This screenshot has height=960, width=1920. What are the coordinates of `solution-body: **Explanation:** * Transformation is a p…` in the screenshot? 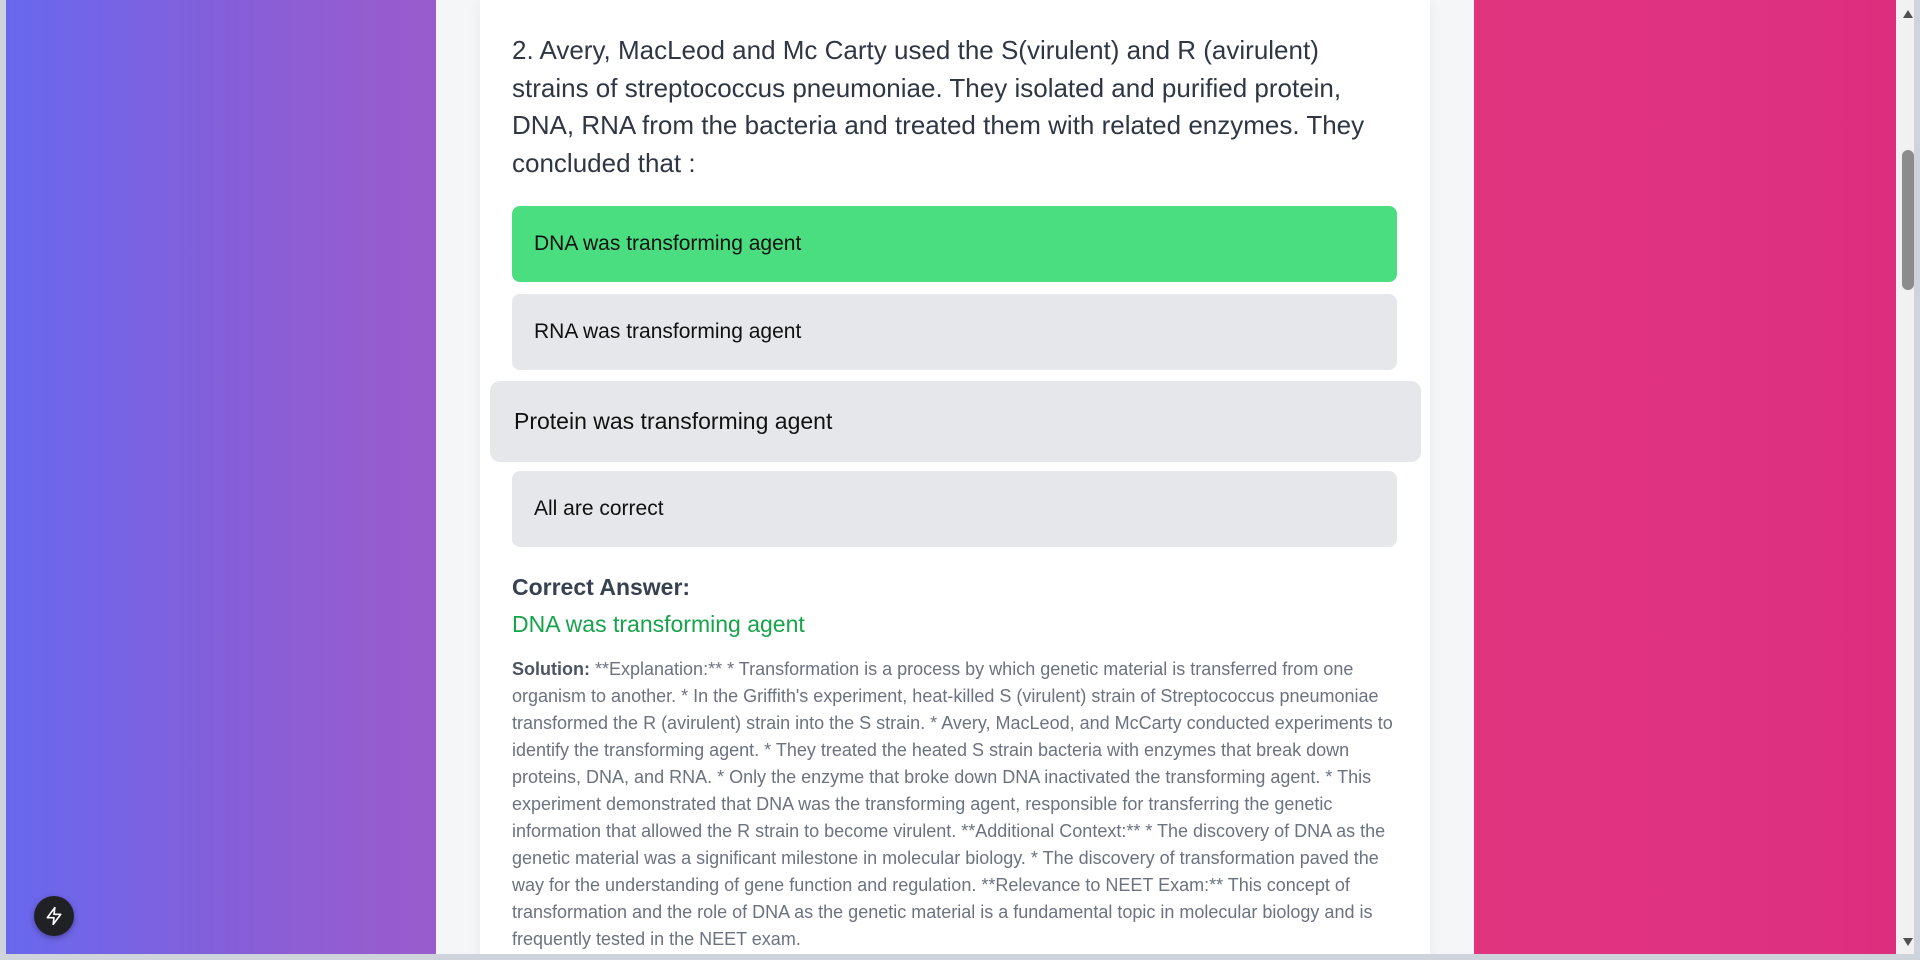 It's located at (952, 804).